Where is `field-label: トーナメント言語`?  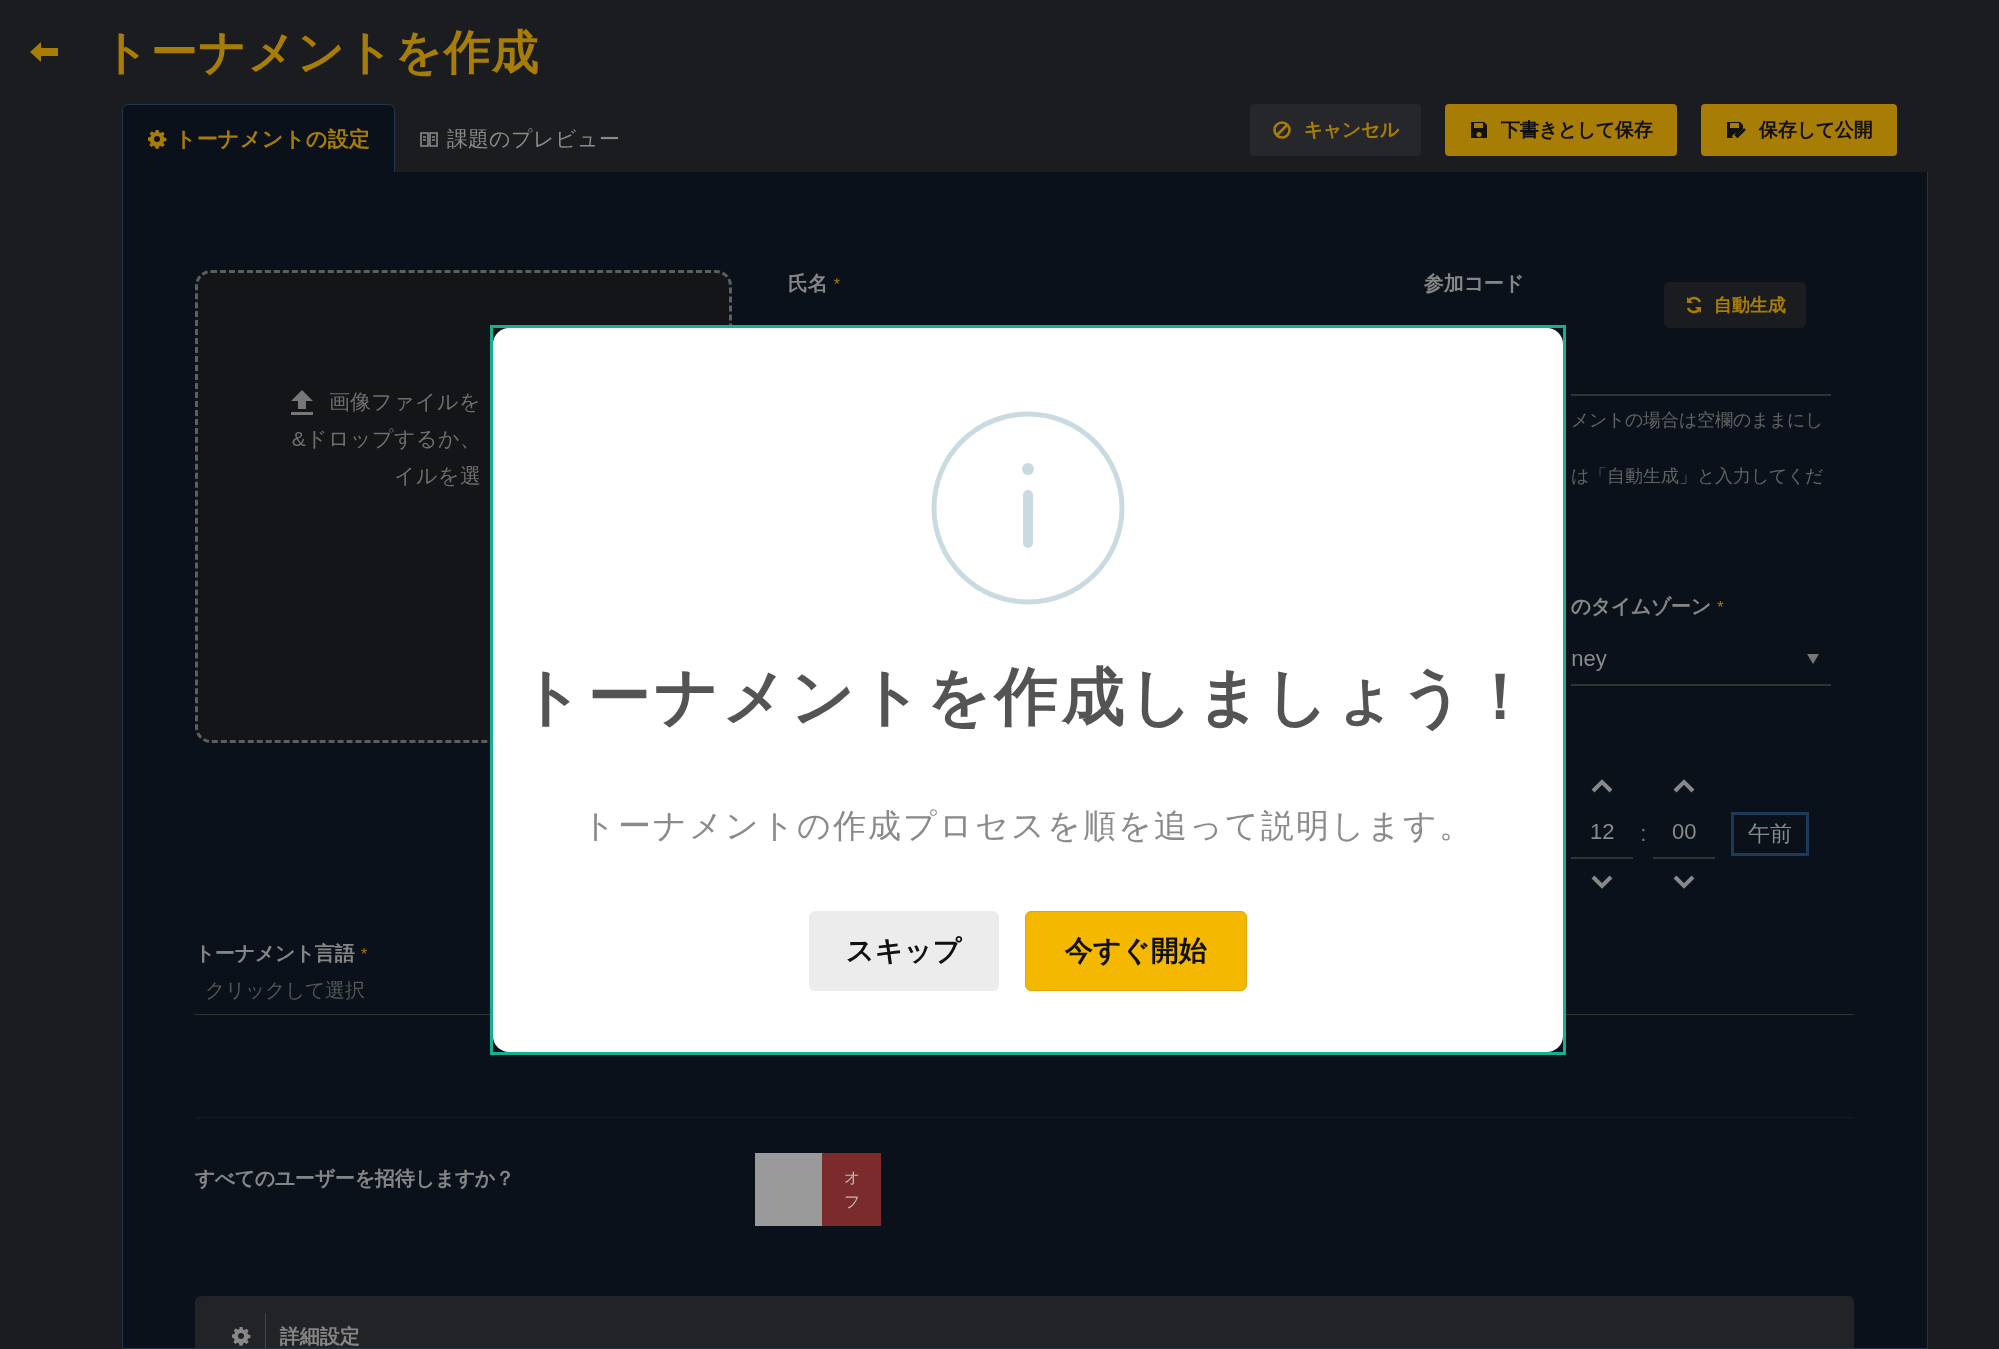 field-label: トーナメント言語 is located at coordinates (275, 953).